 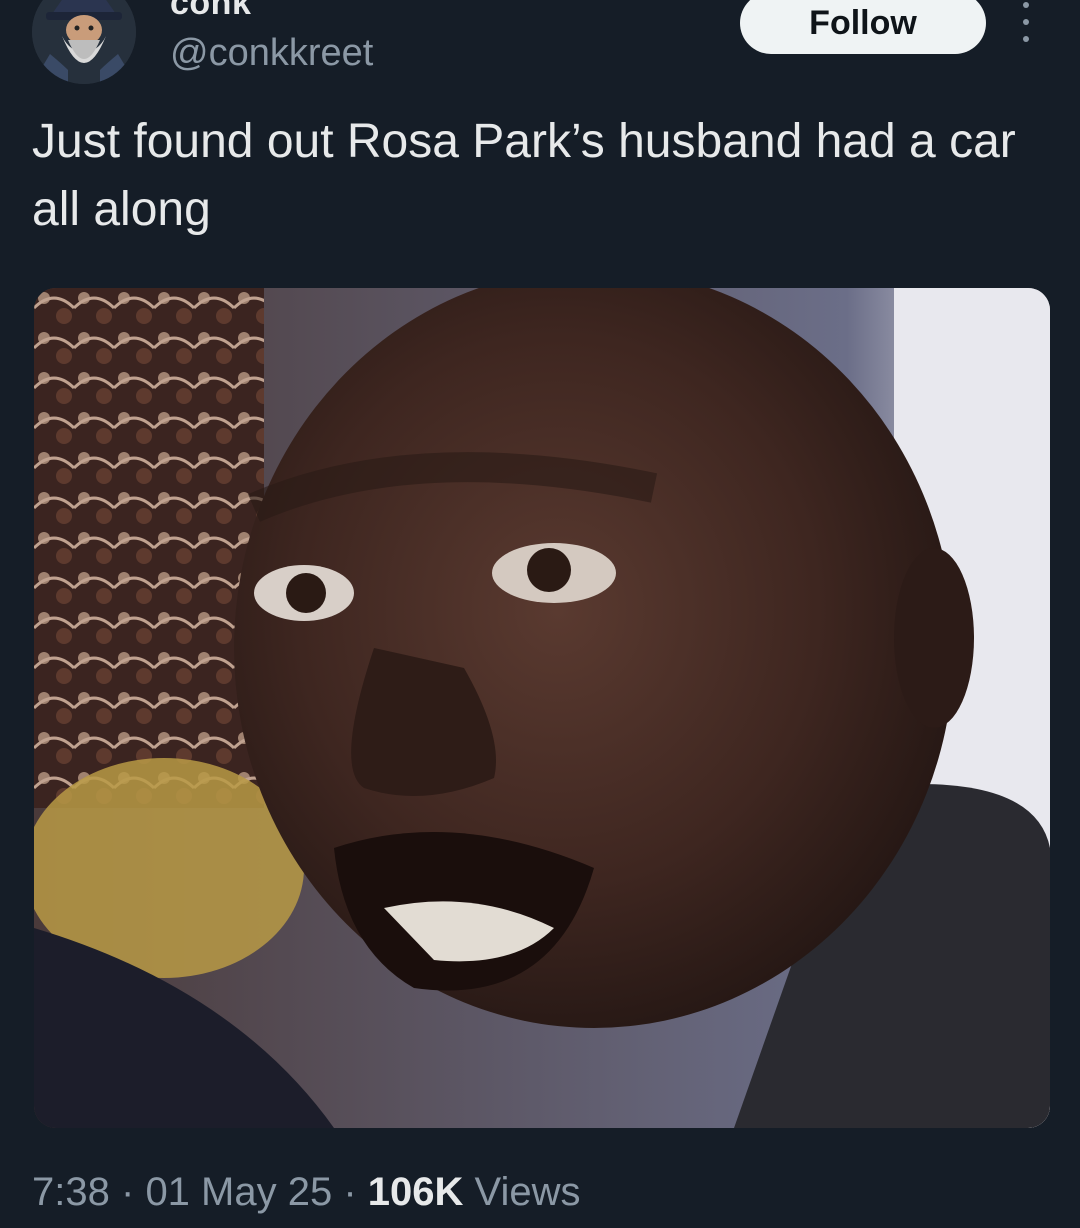 I want to click on author-avatar, so click(x=84, y=42).